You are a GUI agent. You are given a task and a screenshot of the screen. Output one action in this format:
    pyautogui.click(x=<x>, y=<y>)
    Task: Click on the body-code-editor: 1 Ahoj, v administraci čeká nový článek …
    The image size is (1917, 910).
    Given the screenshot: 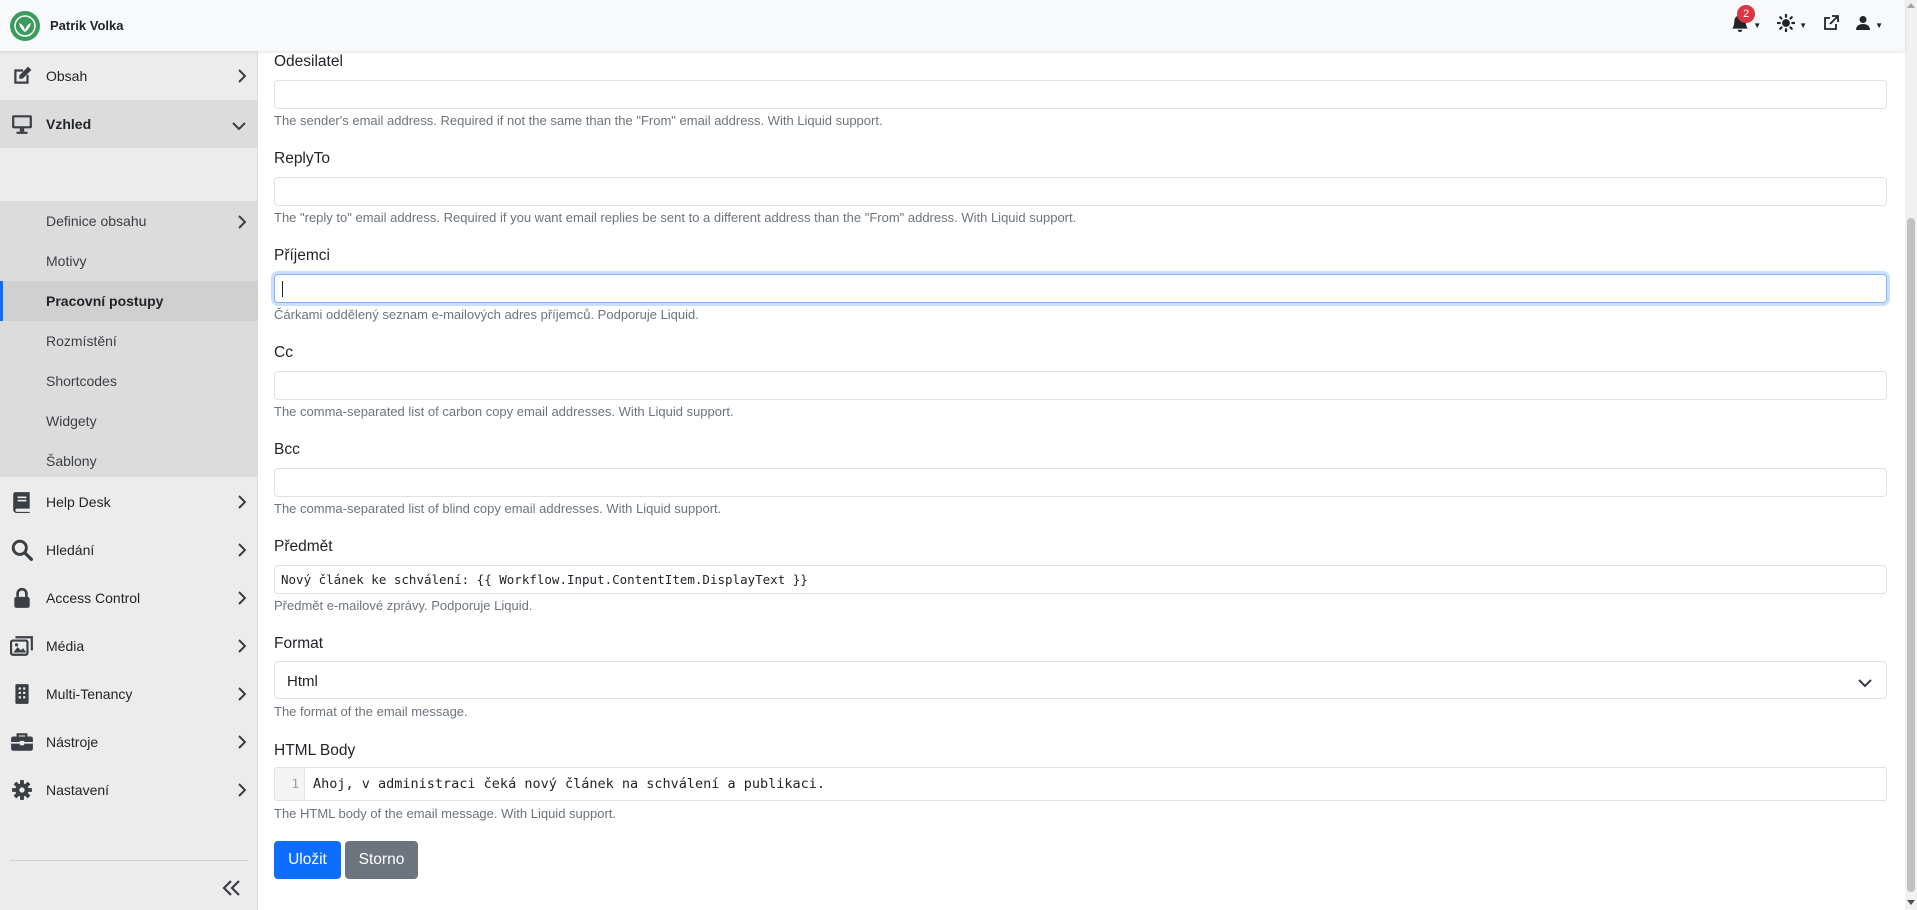 What is the action you would take?
    pyautogui.click(x=1080, y=784)
    